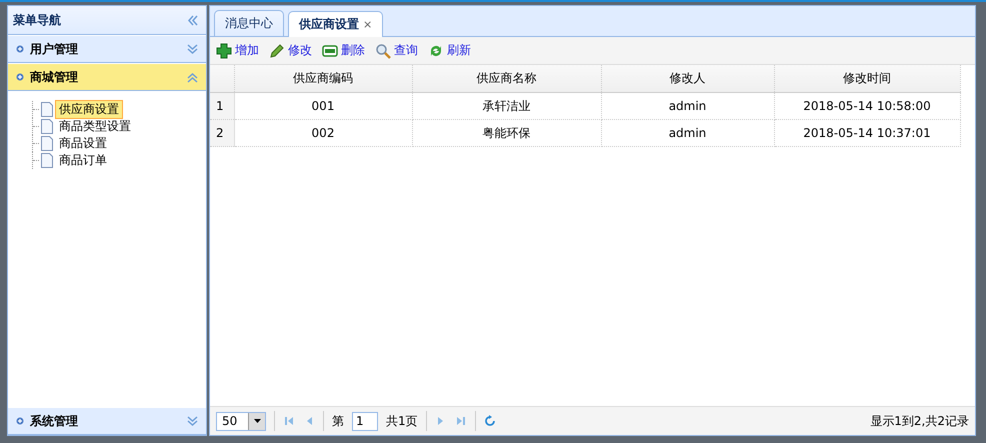 This screenshot has width=986, height=443. What do you see at coordinates (402, 421) in the screenshot?
I see `page-total: 共1页` at bounding box center [402, 421].